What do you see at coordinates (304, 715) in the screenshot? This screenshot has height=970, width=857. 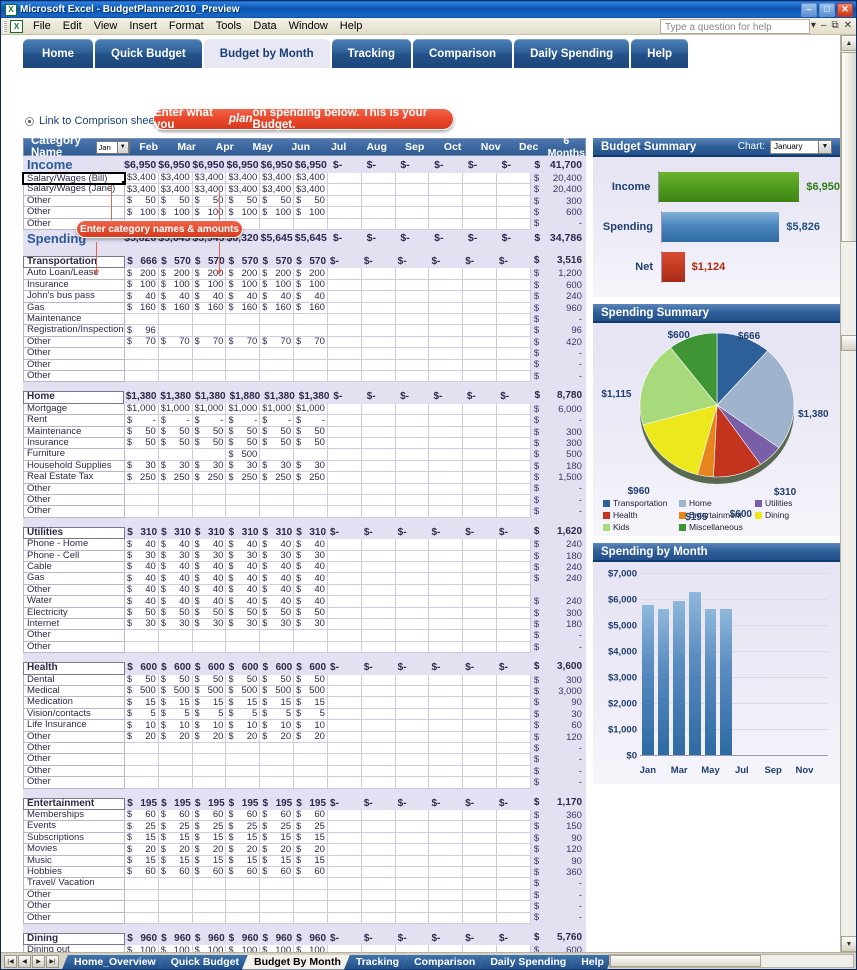 I see `table-row: Vision/contacts $5 $5 $5 $5 $5 $5 $30` at bounding box center [304, 715].